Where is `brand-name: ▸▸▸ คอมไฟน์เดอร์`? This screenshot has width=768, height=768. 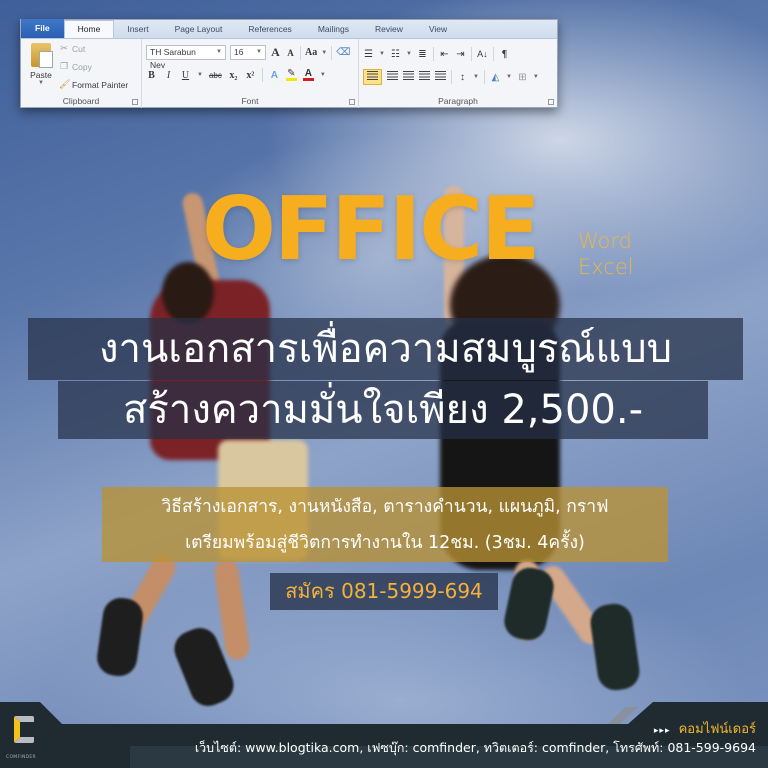
brand-name: ▸▸▸ คอมไฟน์เดอร์ is located at coordinates (705, 728).